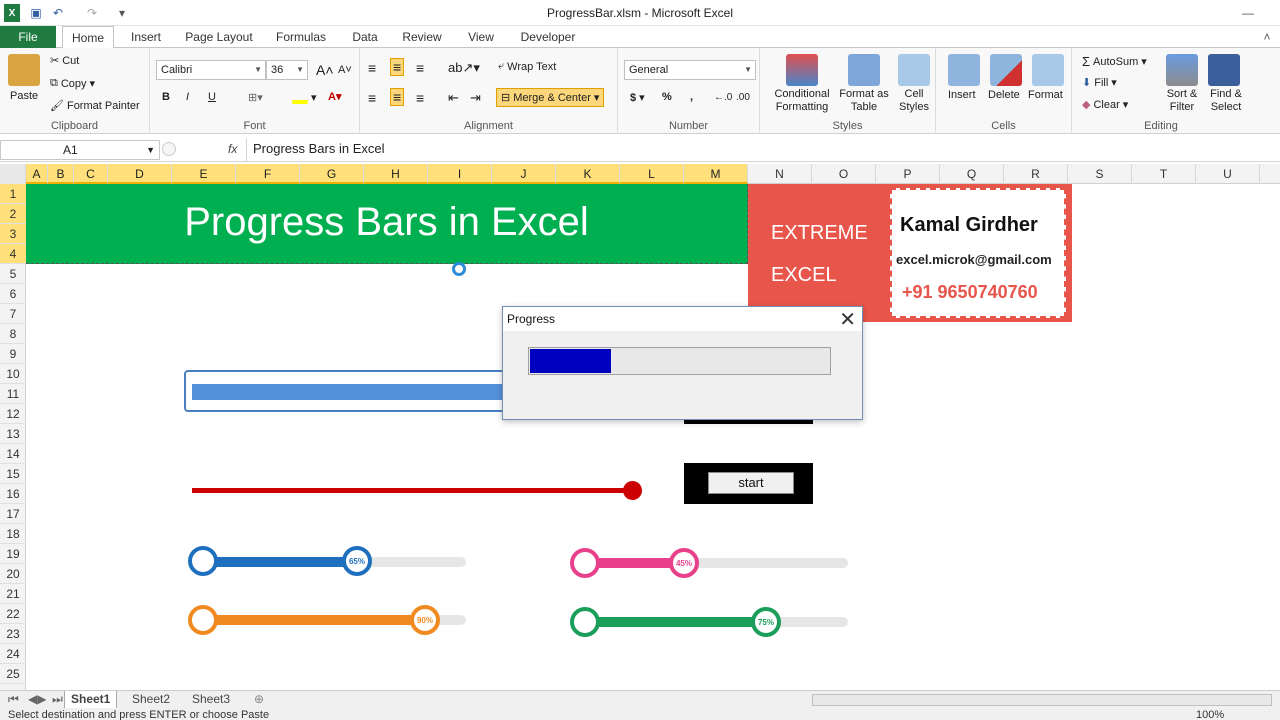 Image resolution: width=1280 pixels, height=720 pixels. I want to click on row-header: 6, so click(13, 294).